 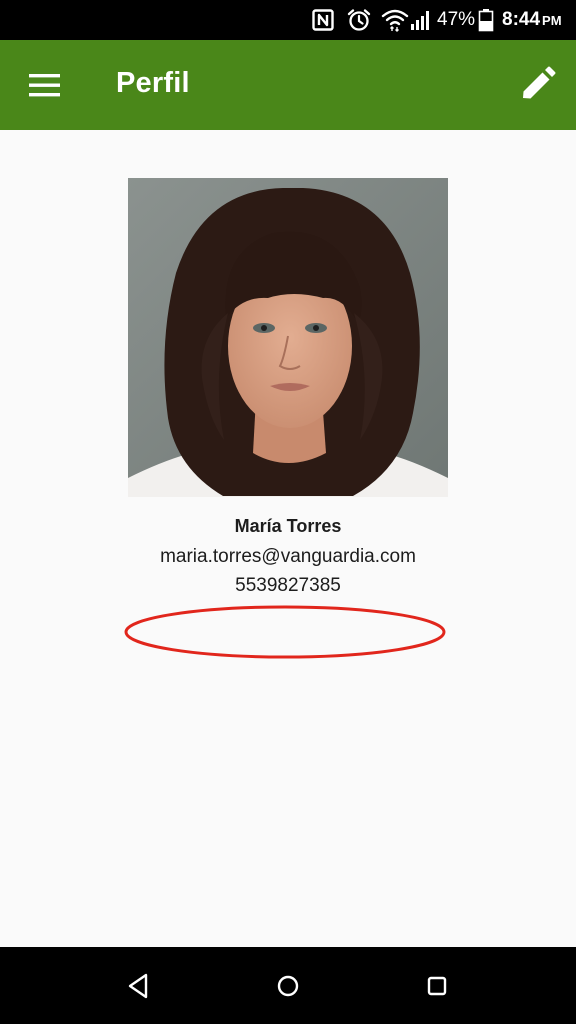 I want to click on nfc-icon, so click(x=323, y=20).